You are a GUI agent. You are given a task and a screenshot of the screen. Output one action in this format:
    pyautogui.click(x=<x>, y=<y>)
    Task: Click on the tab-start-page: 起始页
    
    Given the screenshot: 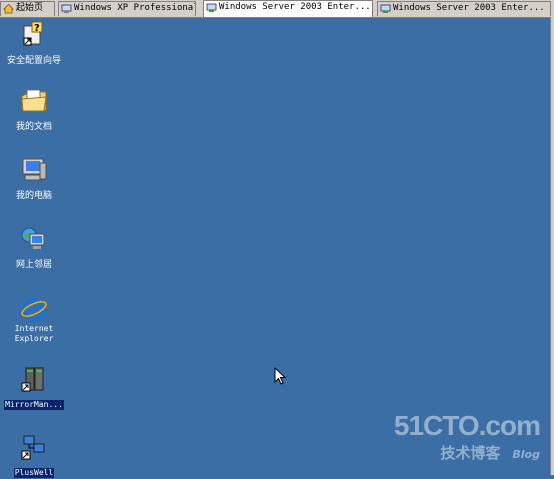 What is the action you would take?
    pyautogui.click(x=27, y=8)
    